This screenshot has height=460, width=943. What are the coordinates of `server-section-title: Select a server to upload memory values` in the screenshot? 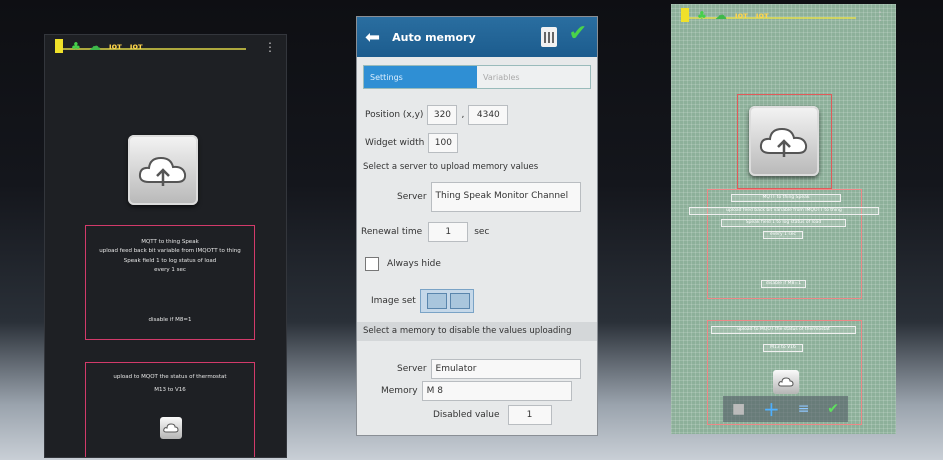 It's located at (451, 167).